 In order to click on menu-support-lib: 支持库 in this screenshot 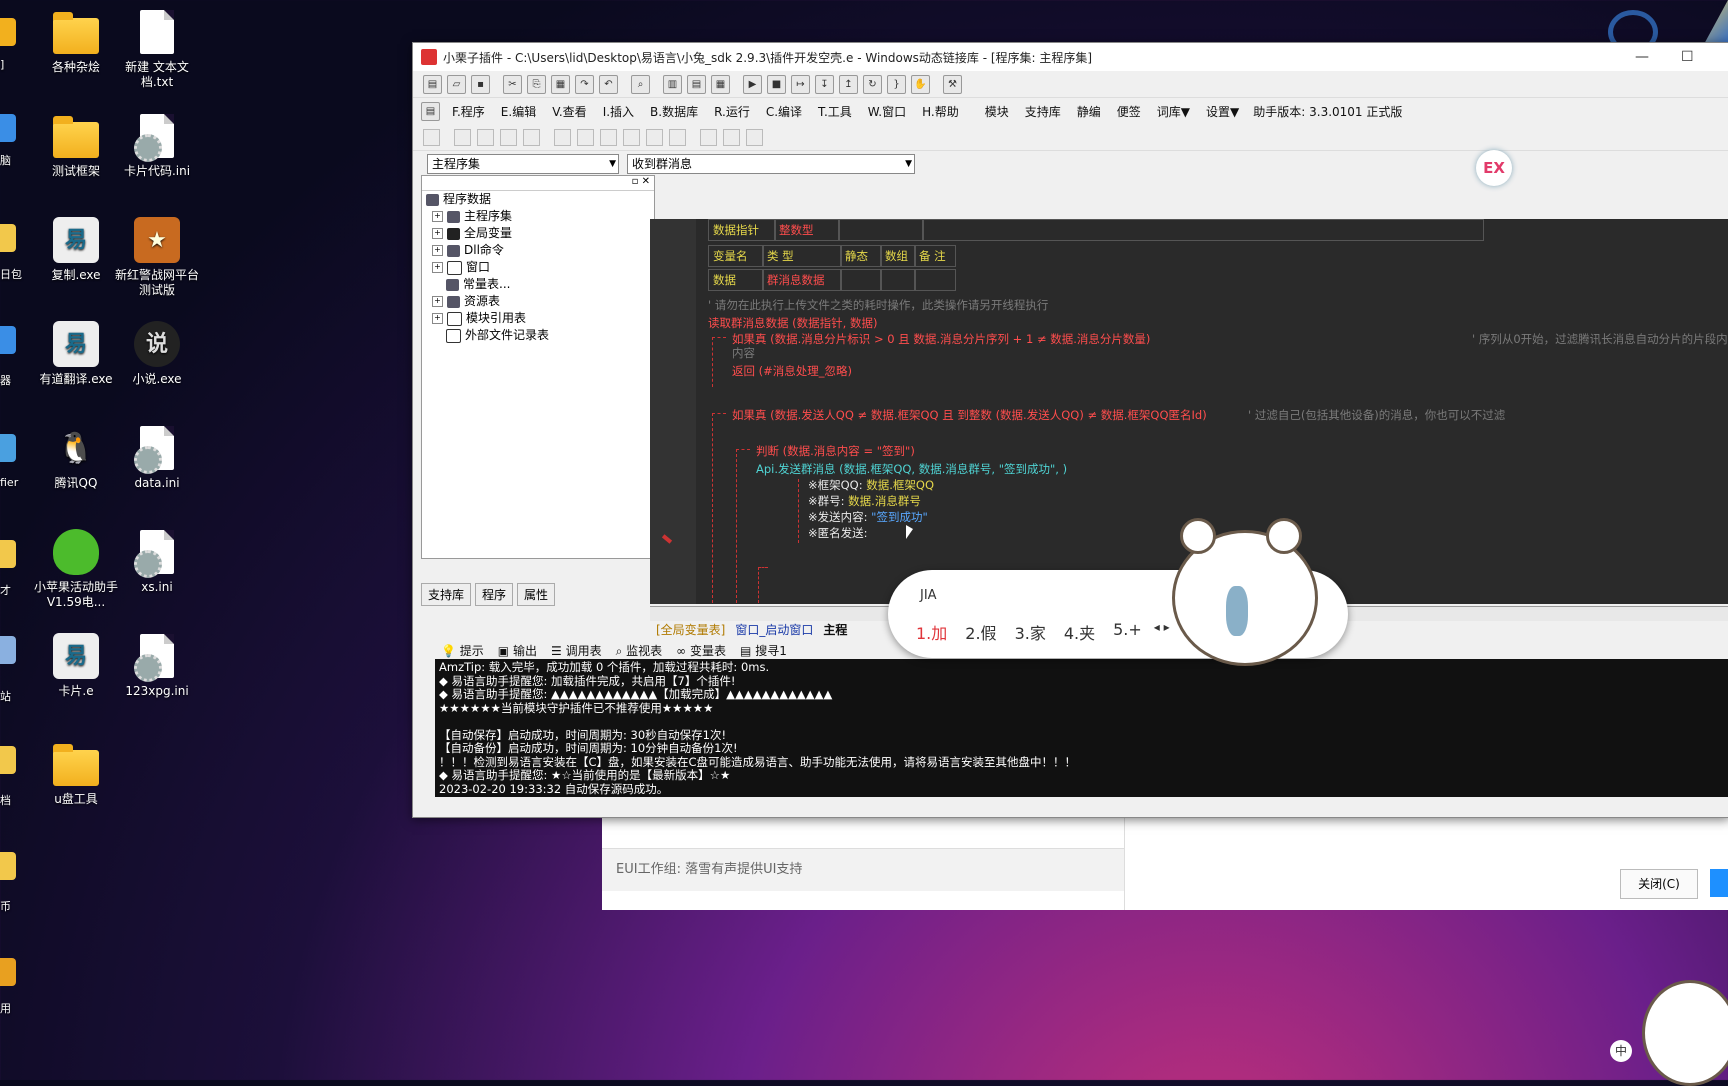, I will do `click(1043, 111)`.